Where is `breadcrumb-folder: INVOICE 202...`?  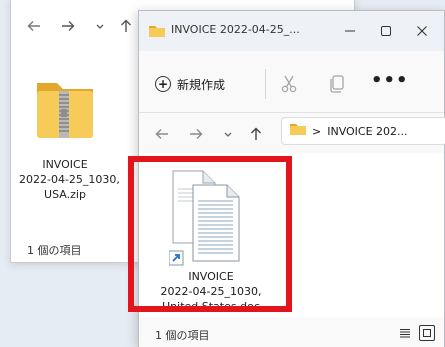 breadcrumb-folder: INVOICE 202... is located at coordinates (367, 131).